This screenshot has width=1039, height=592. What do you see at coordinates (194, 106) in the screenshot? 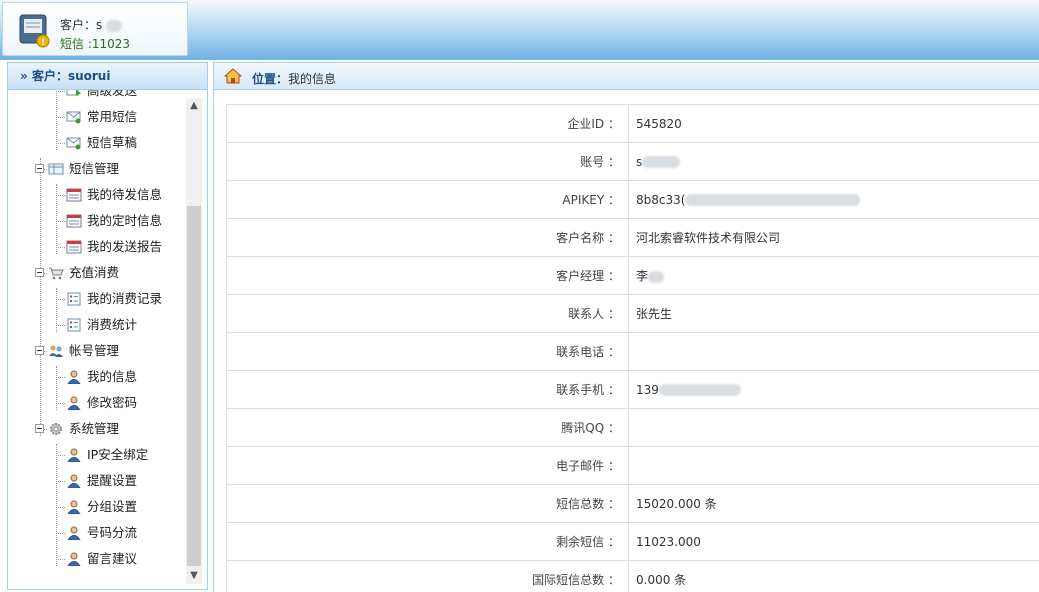
I see `scroll-up-button: ▲` at bounding box center [194, 106].